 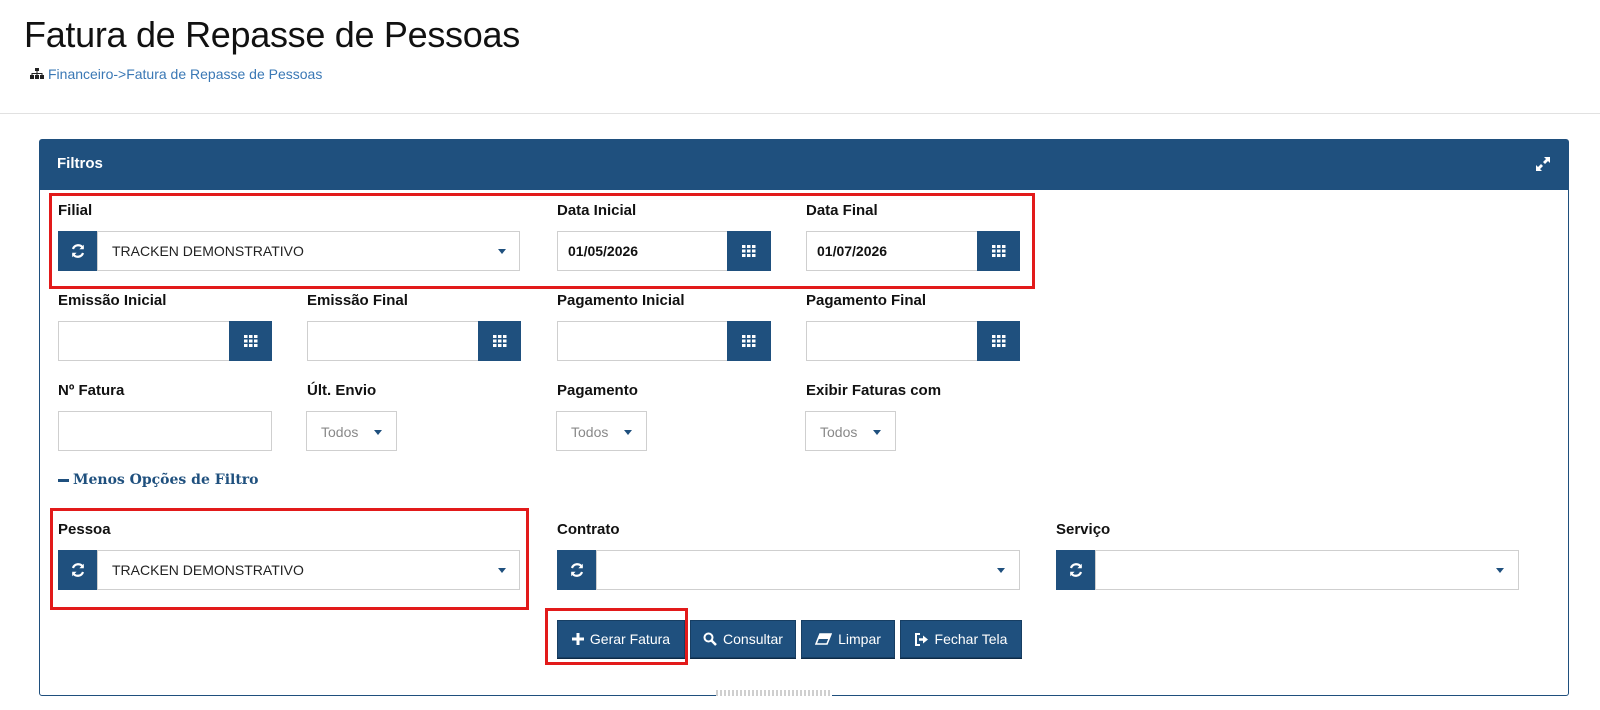 What do you see at coordinates (892, 341) in the screenshot?
I see `pagamento-final-input` at bounding box center [892, 341].